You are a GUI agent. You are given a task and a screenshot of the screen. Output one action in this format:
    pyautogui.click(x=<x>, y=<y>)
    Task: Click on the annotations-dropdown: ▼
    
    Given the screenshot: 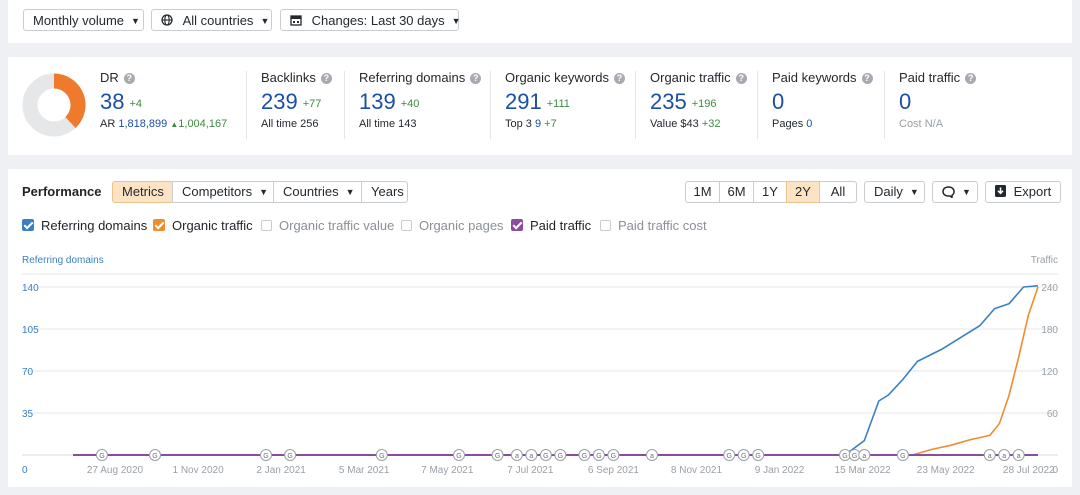 What is the action you would take?
    pyautogui.click(x=955, y=192)
    